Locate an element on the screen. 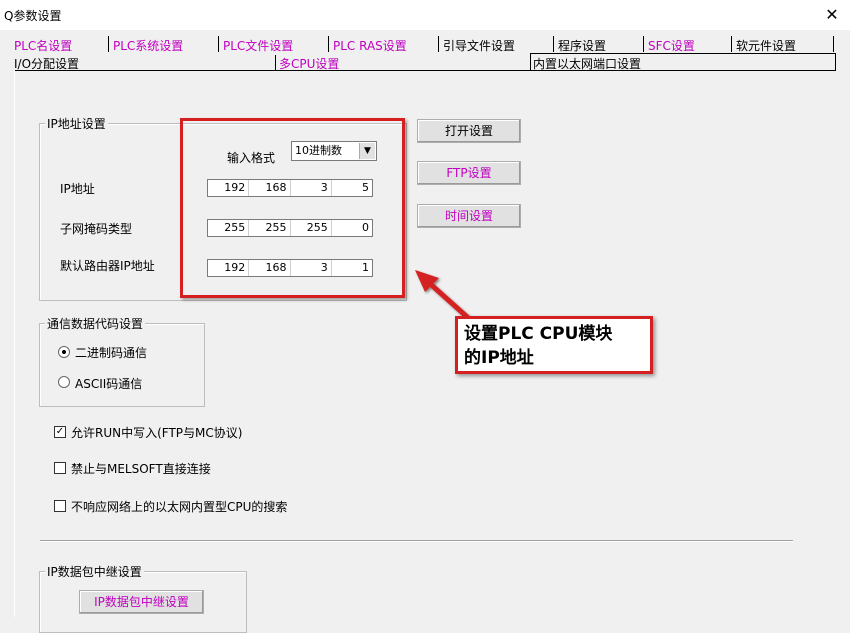 The width and height of the screenshot is (850, 633). ip-relay-legend: IP数据包中继设置 is located at coordinates (94, 571).